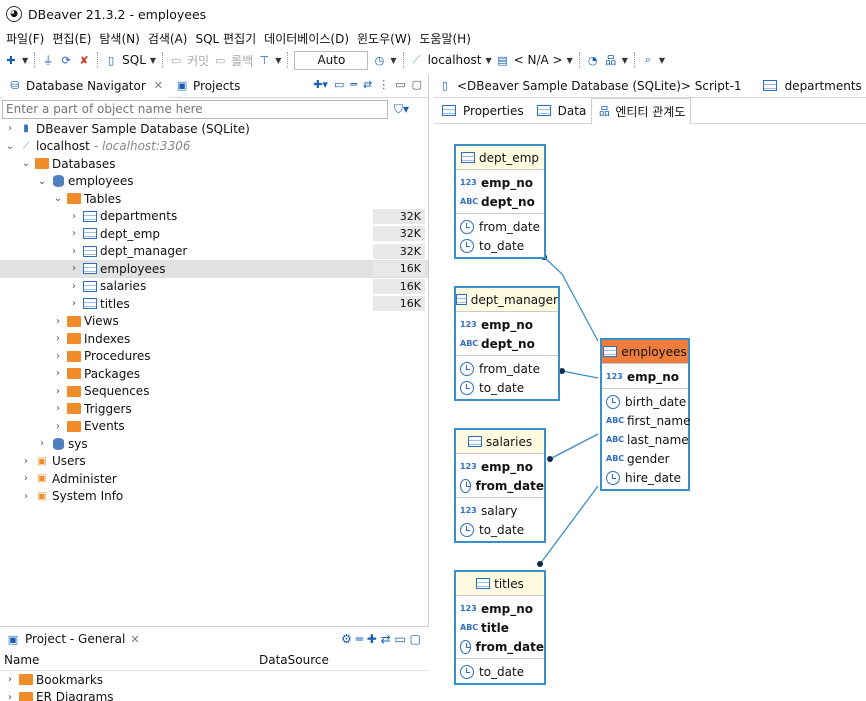 The width and height of the screenshot is (866, 701). I want to click on schema-dropdown-icon: ▼, so click(570, 60).